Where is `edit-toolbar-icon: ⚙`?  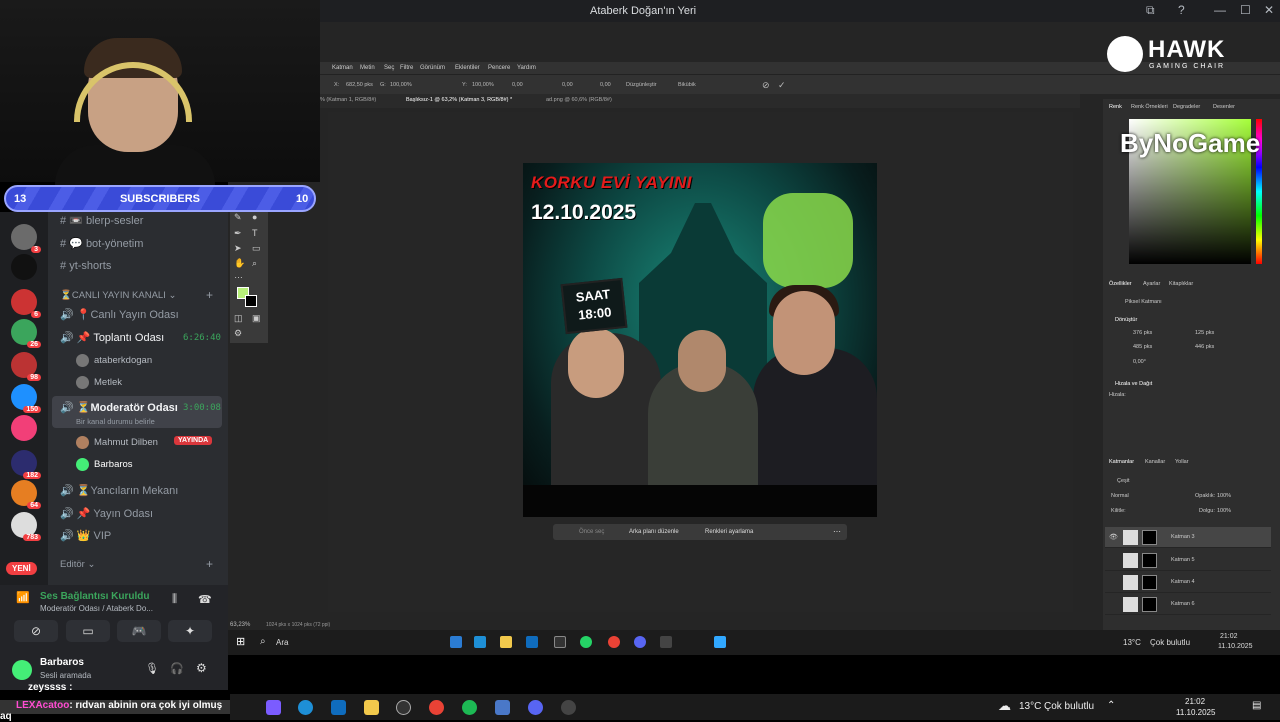 edit-toolbar-icon: ⚙ is located at coordinates (238, 333).